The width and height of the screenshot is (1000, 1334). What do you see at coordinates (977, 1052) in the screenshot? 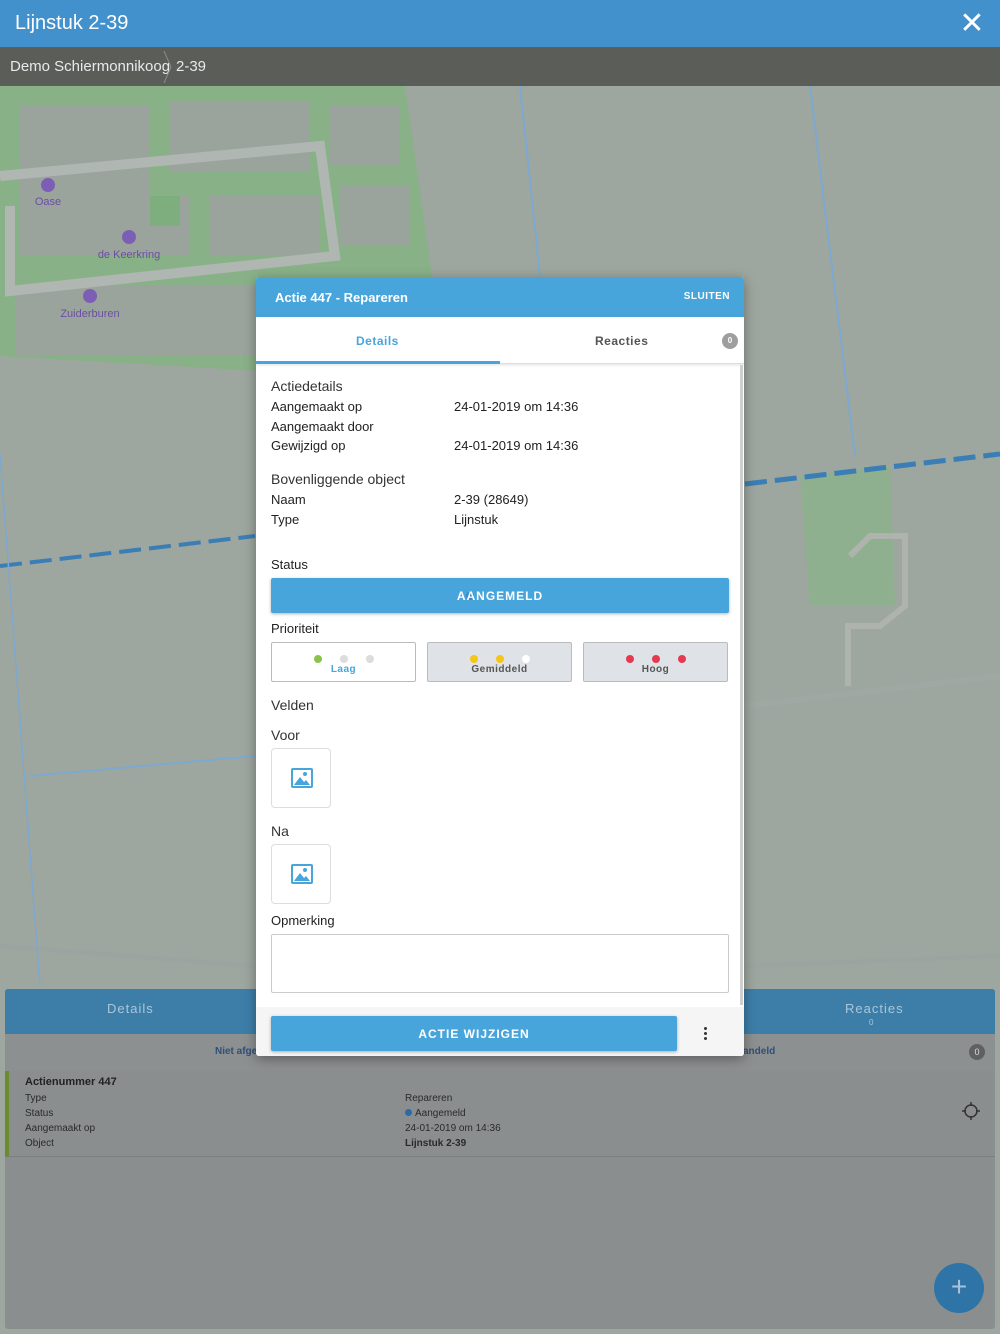
I see `filter-badge: 0` at bounding box center [977, 1052].